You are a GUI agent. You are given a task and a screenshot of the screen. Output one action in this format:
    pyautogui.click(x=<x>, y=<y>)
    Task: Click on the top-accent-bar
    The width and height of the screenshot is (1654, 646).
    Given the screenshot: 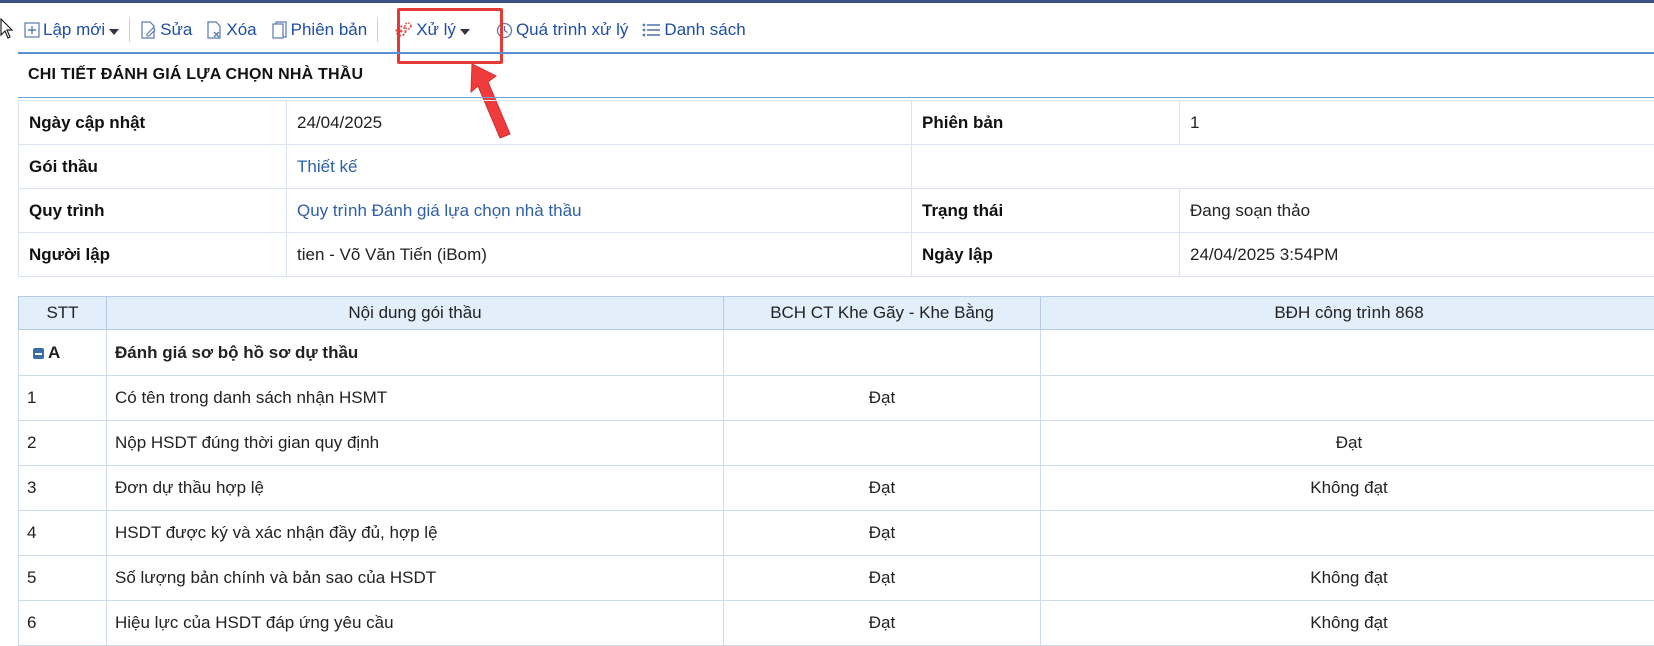 What is the action you would take?
    pyautogui.click(x=827, y=1)
    